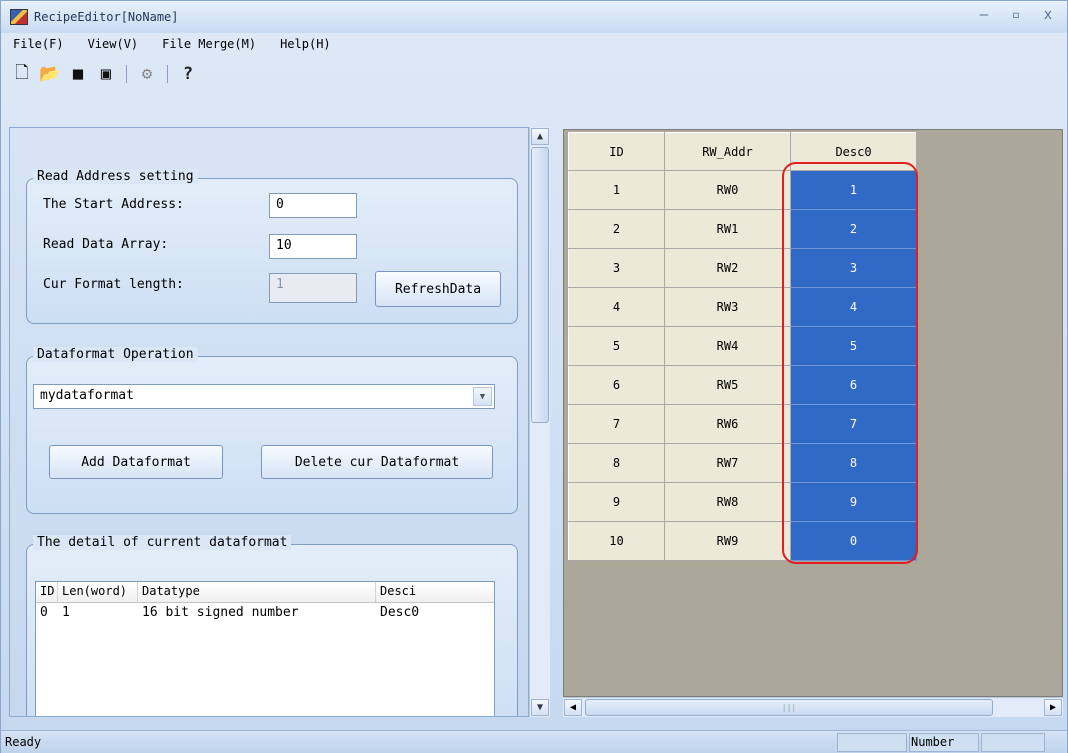  What do you see at coordinates (162, 542) in the screenshot?
I see `detail-legend: The detail of current dataformat` at bounding box center [162, 542].